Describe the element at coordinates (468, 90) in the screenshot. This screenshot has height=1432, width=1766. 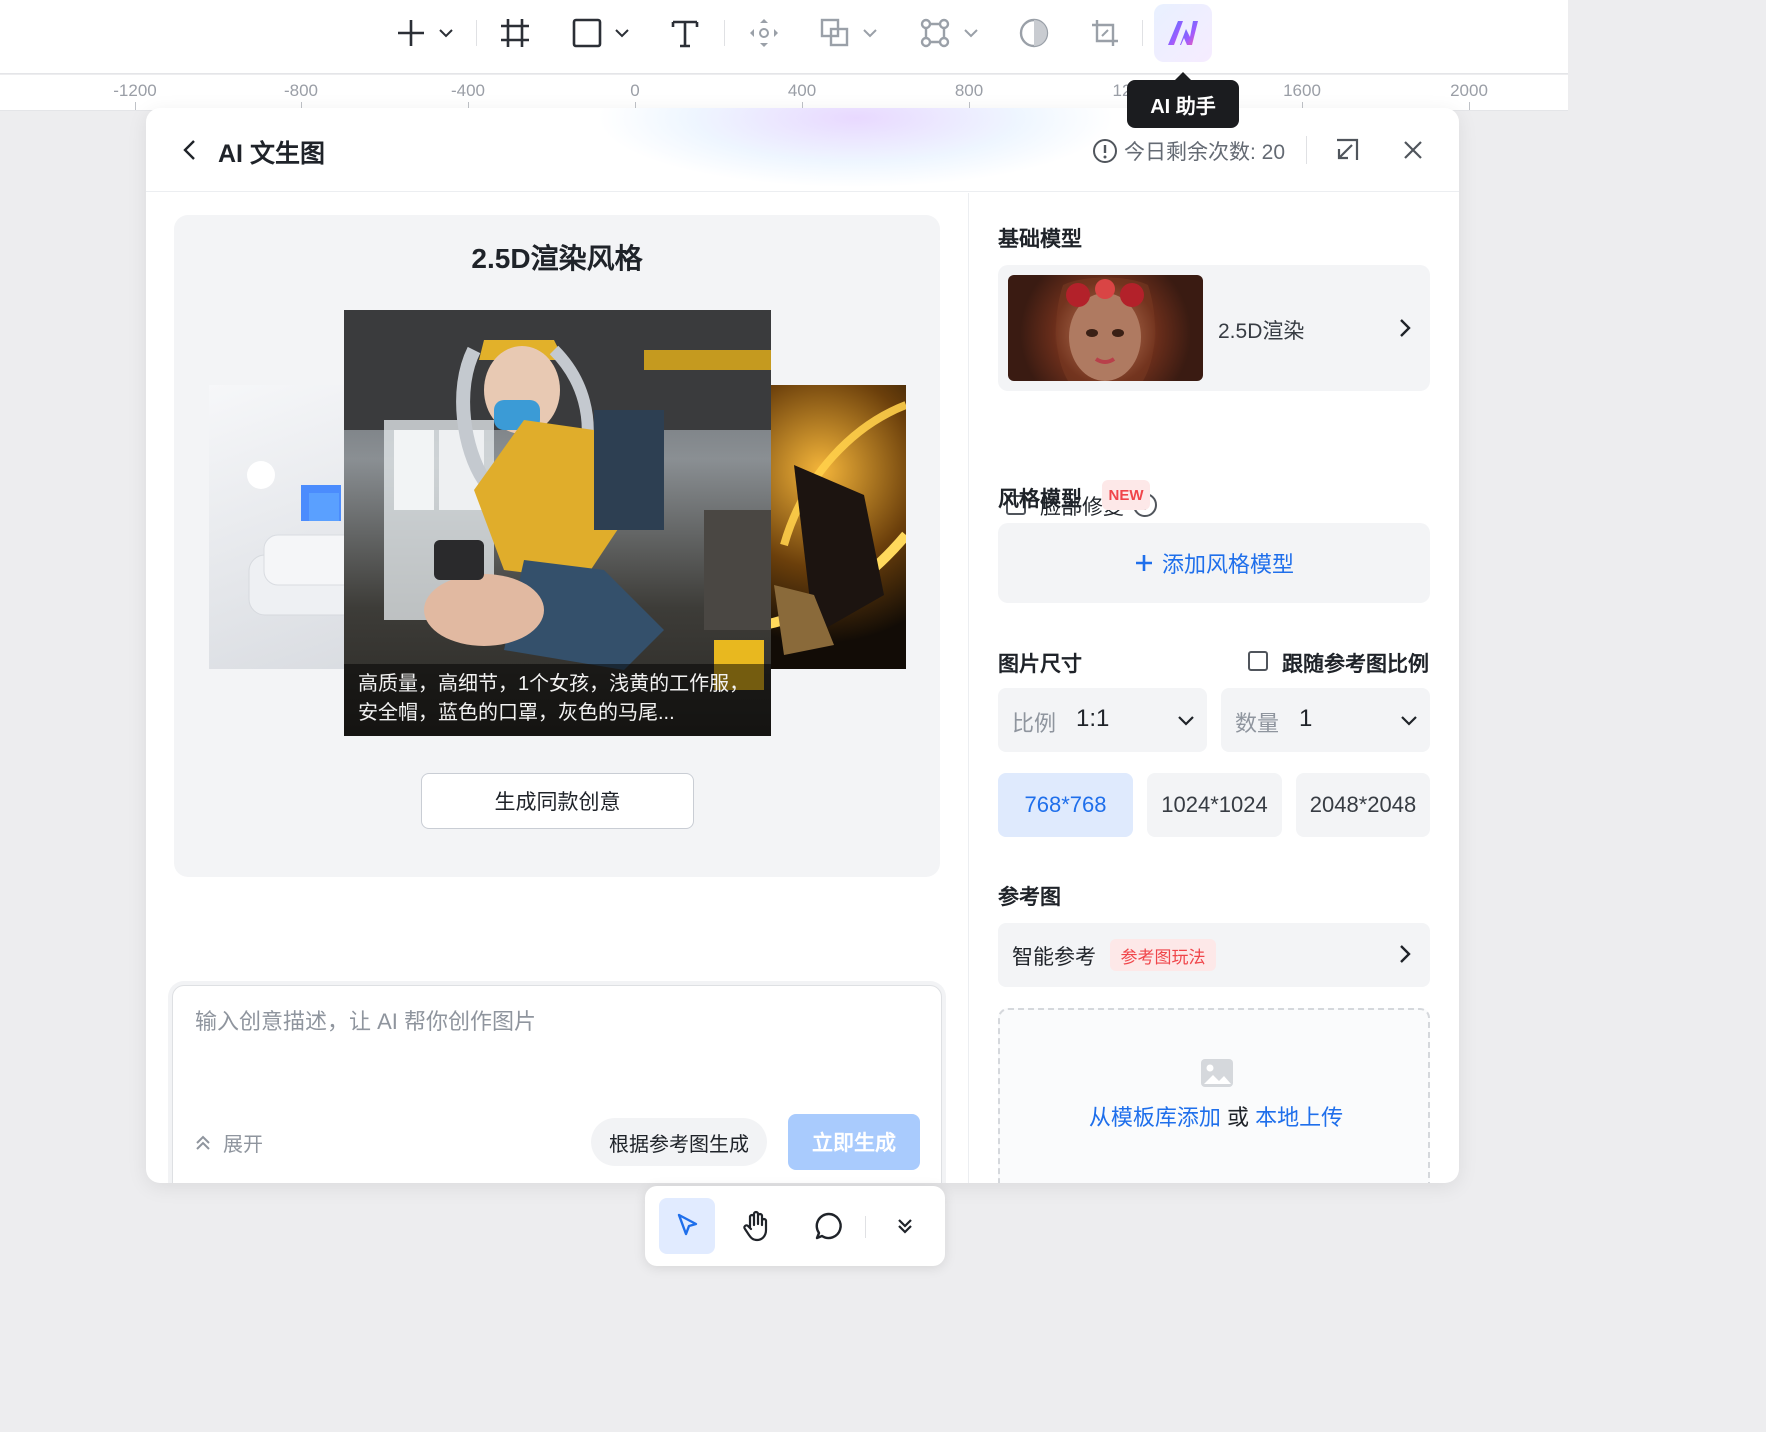
I see `ruler-tick: -400` at that location.